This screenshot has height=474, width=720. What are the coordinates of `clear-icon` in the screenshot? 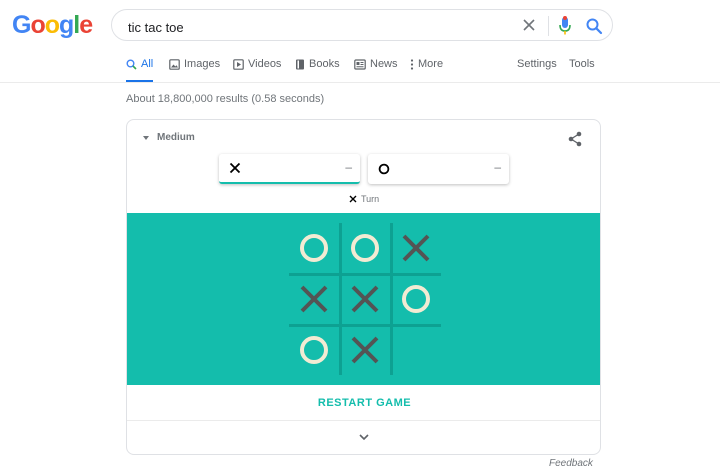 It's located at (529, 25).